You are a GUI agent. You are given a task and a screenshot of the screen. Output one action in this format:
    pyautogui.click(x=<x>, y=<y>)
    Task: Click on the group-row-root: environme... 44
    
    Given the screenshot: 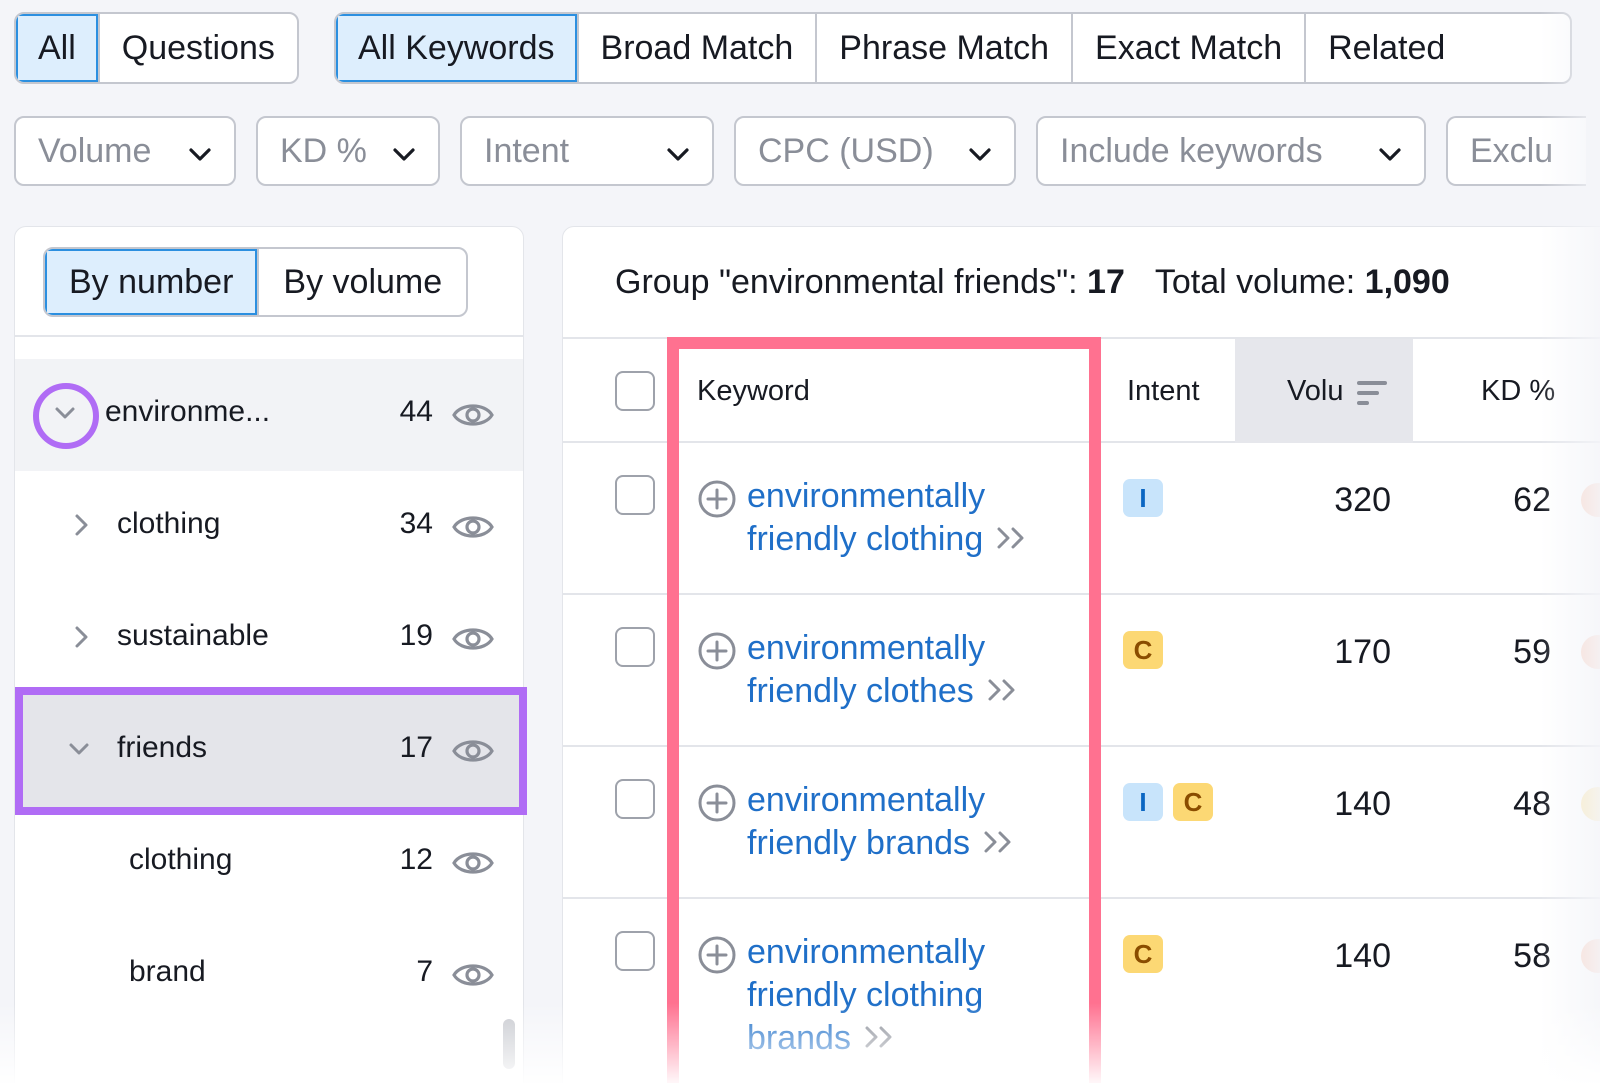 What is the action you would take?
    pyautogui.click(x=269, y=415)
    